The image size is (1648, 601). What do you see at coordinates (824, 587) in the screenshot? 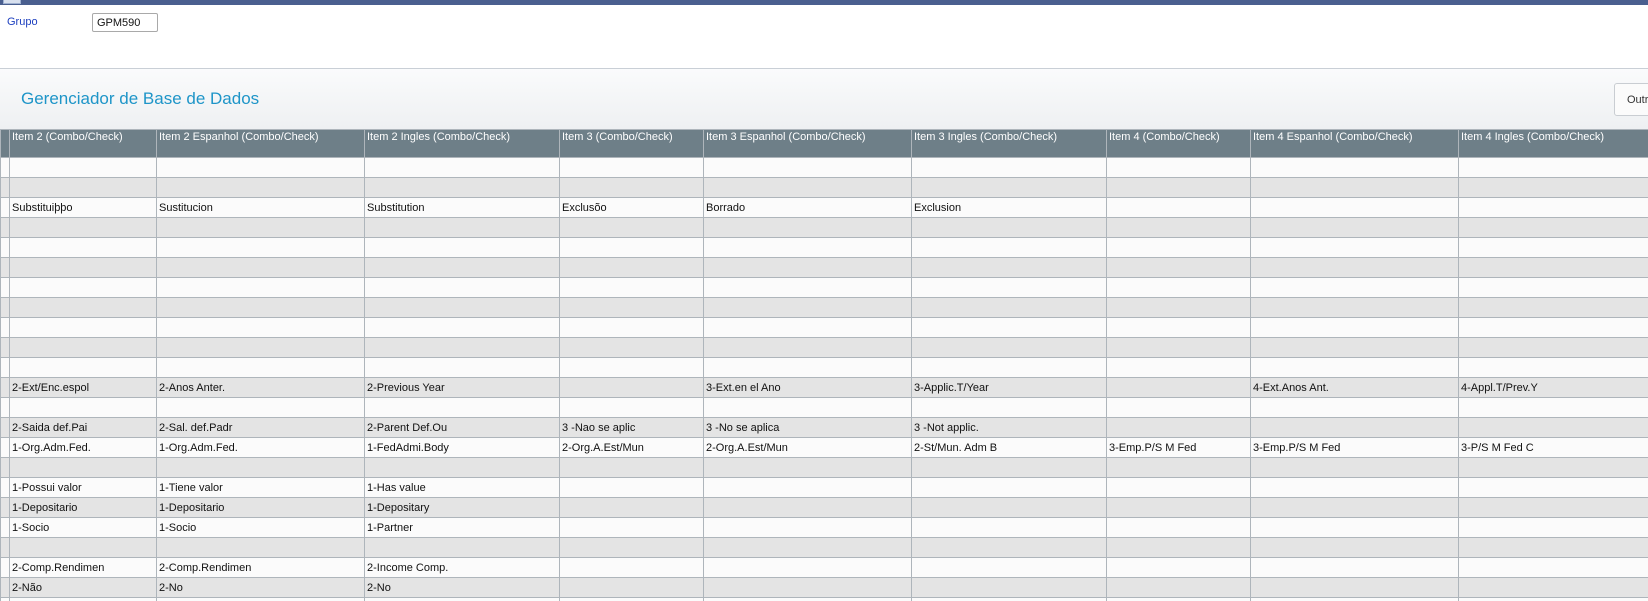
I see `table-row: 2-Não 2-No 2-No` at bounding box center [824, 587].